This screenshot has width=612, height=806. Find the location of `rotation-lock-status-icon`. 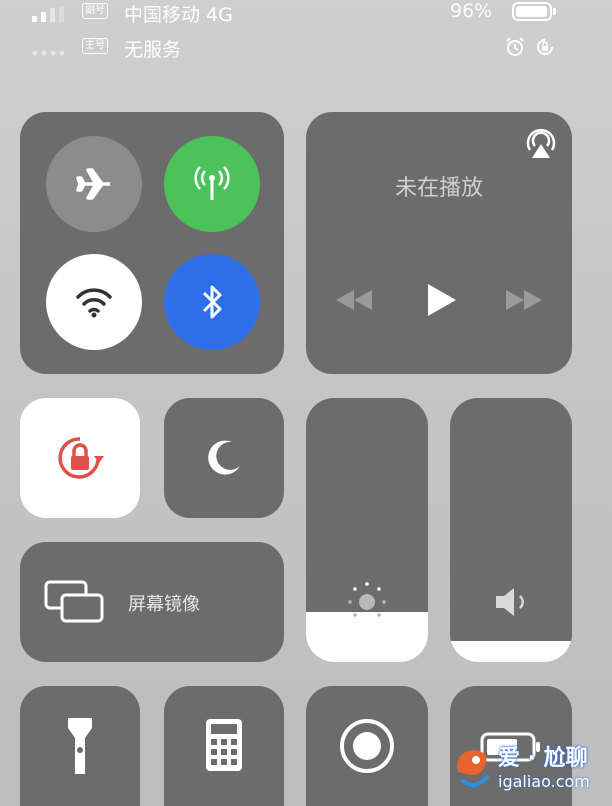

rotation-lock-status-icon is located at coordinates (545, 47).